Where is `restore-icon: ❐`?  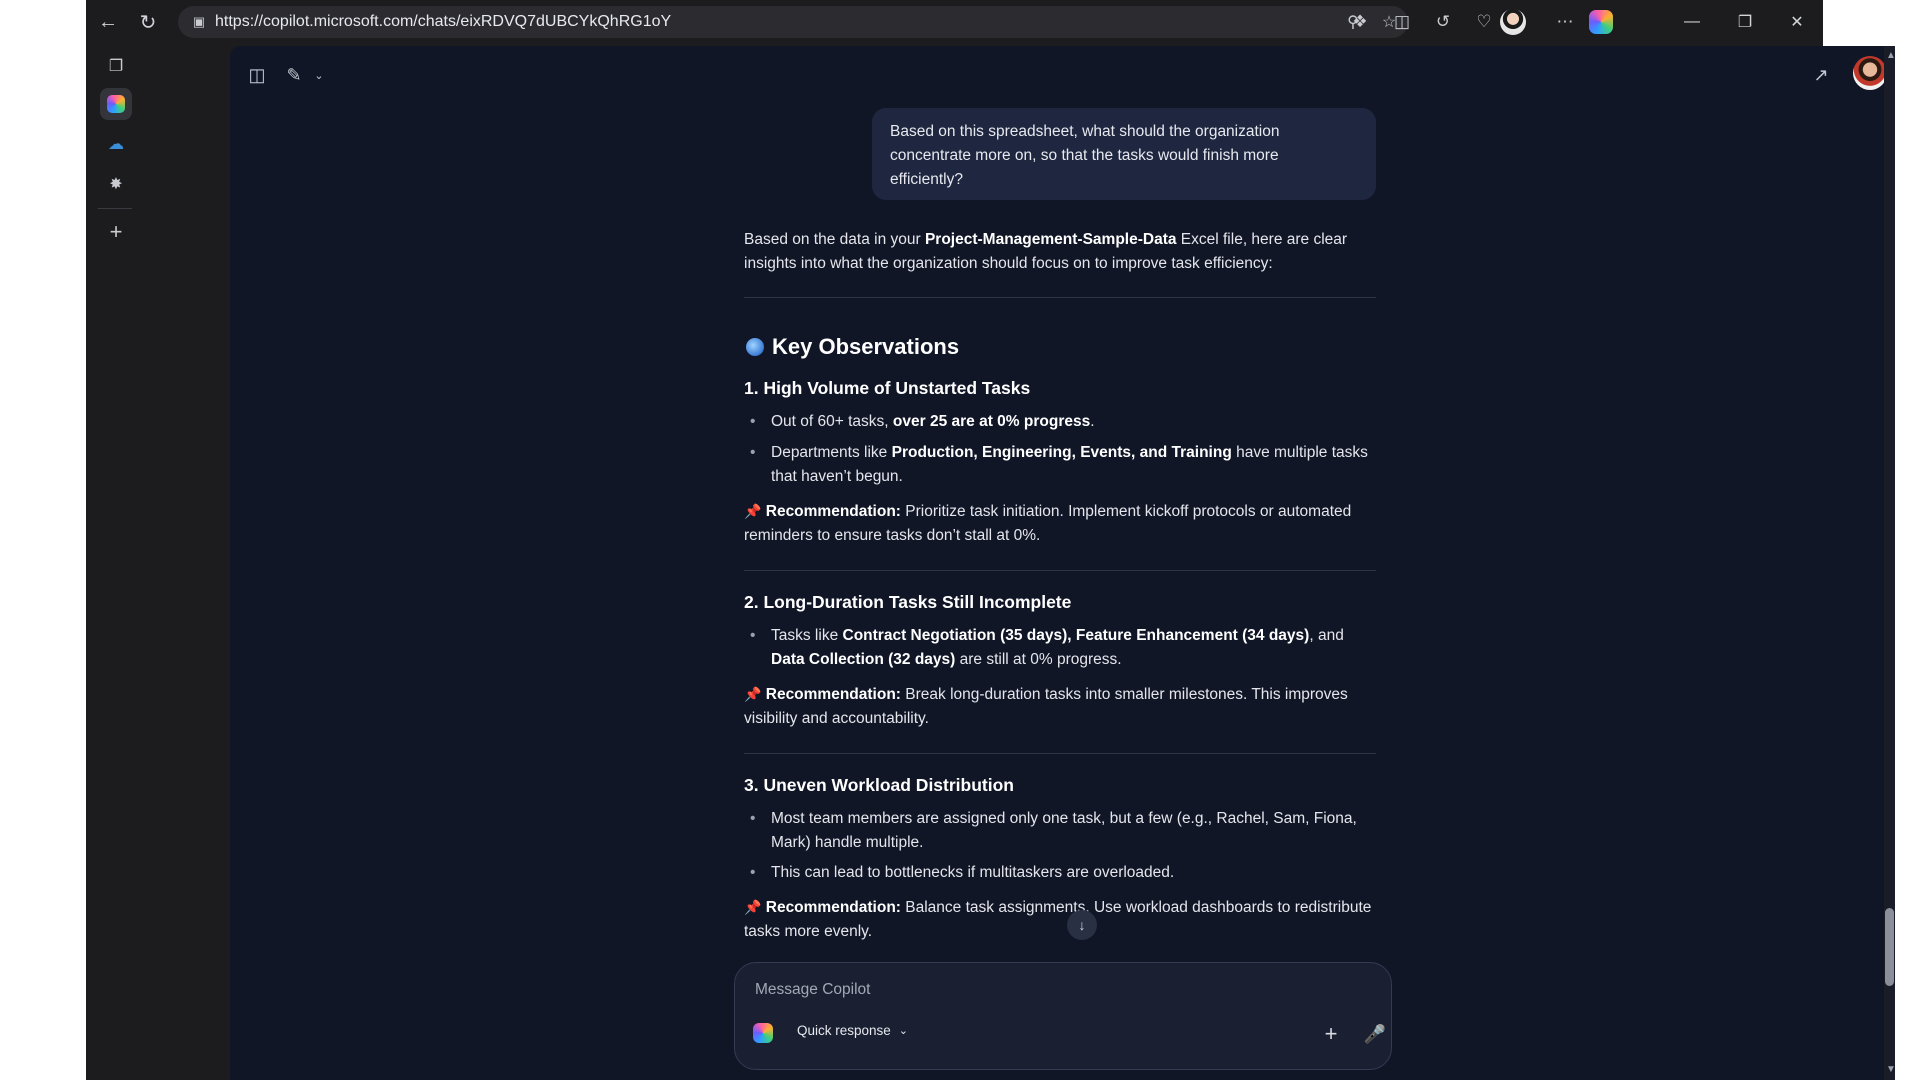 restore-icon: ❐ is located at coordinates (1745, 22).